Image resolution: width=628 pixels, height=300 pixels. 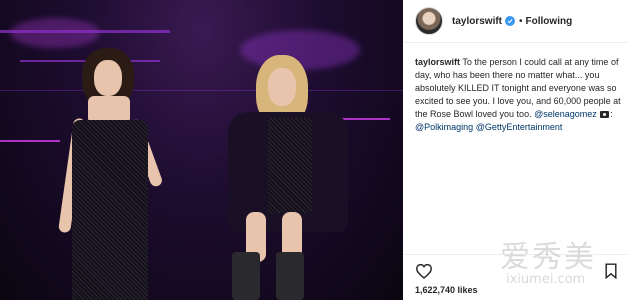 I want to click on caption-username: taylorswift, so click(x=437, y=62).